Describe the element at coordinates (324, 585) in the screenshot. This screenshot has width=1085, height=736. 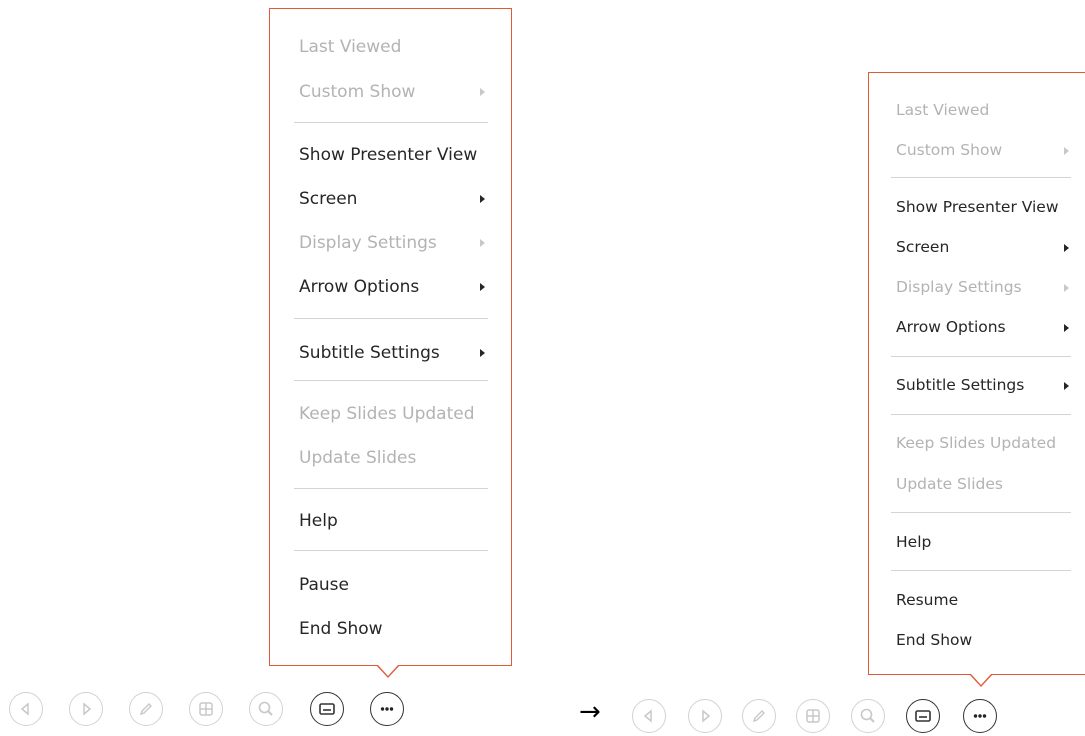
I see `menu-item-pause: Pause` at that location.